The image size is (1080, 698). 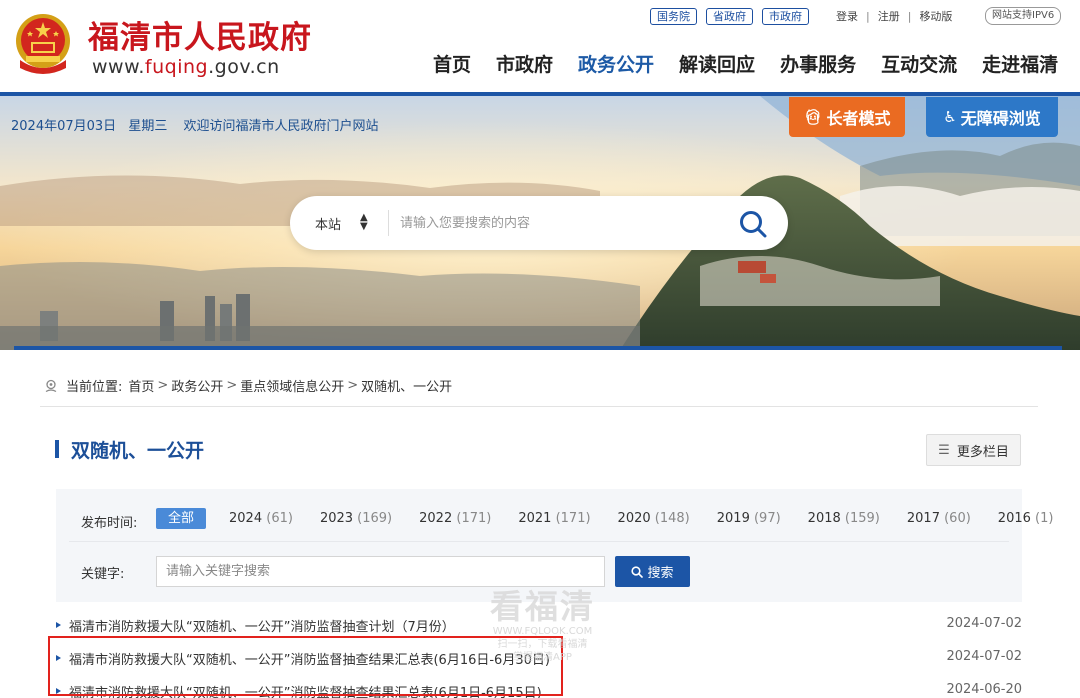 What do you see at coordinates (375, 518) in the screenshot?
I see `year-count: (169)` at bounding box center [375, 518].